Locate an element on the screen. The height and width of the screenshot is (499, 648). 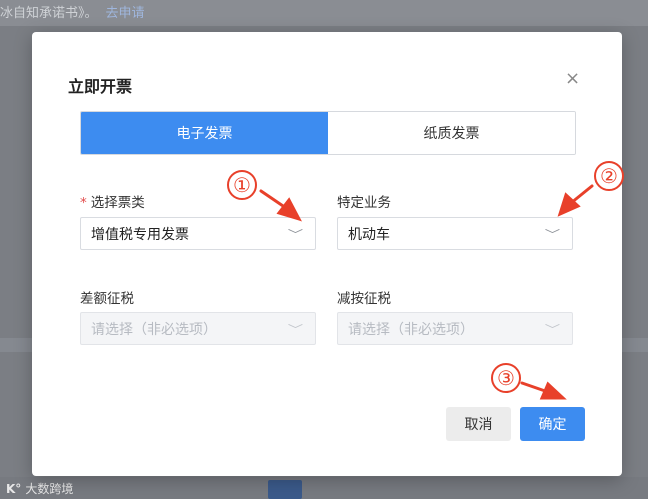
arrow-1-head is located at coordinates (289, 209).